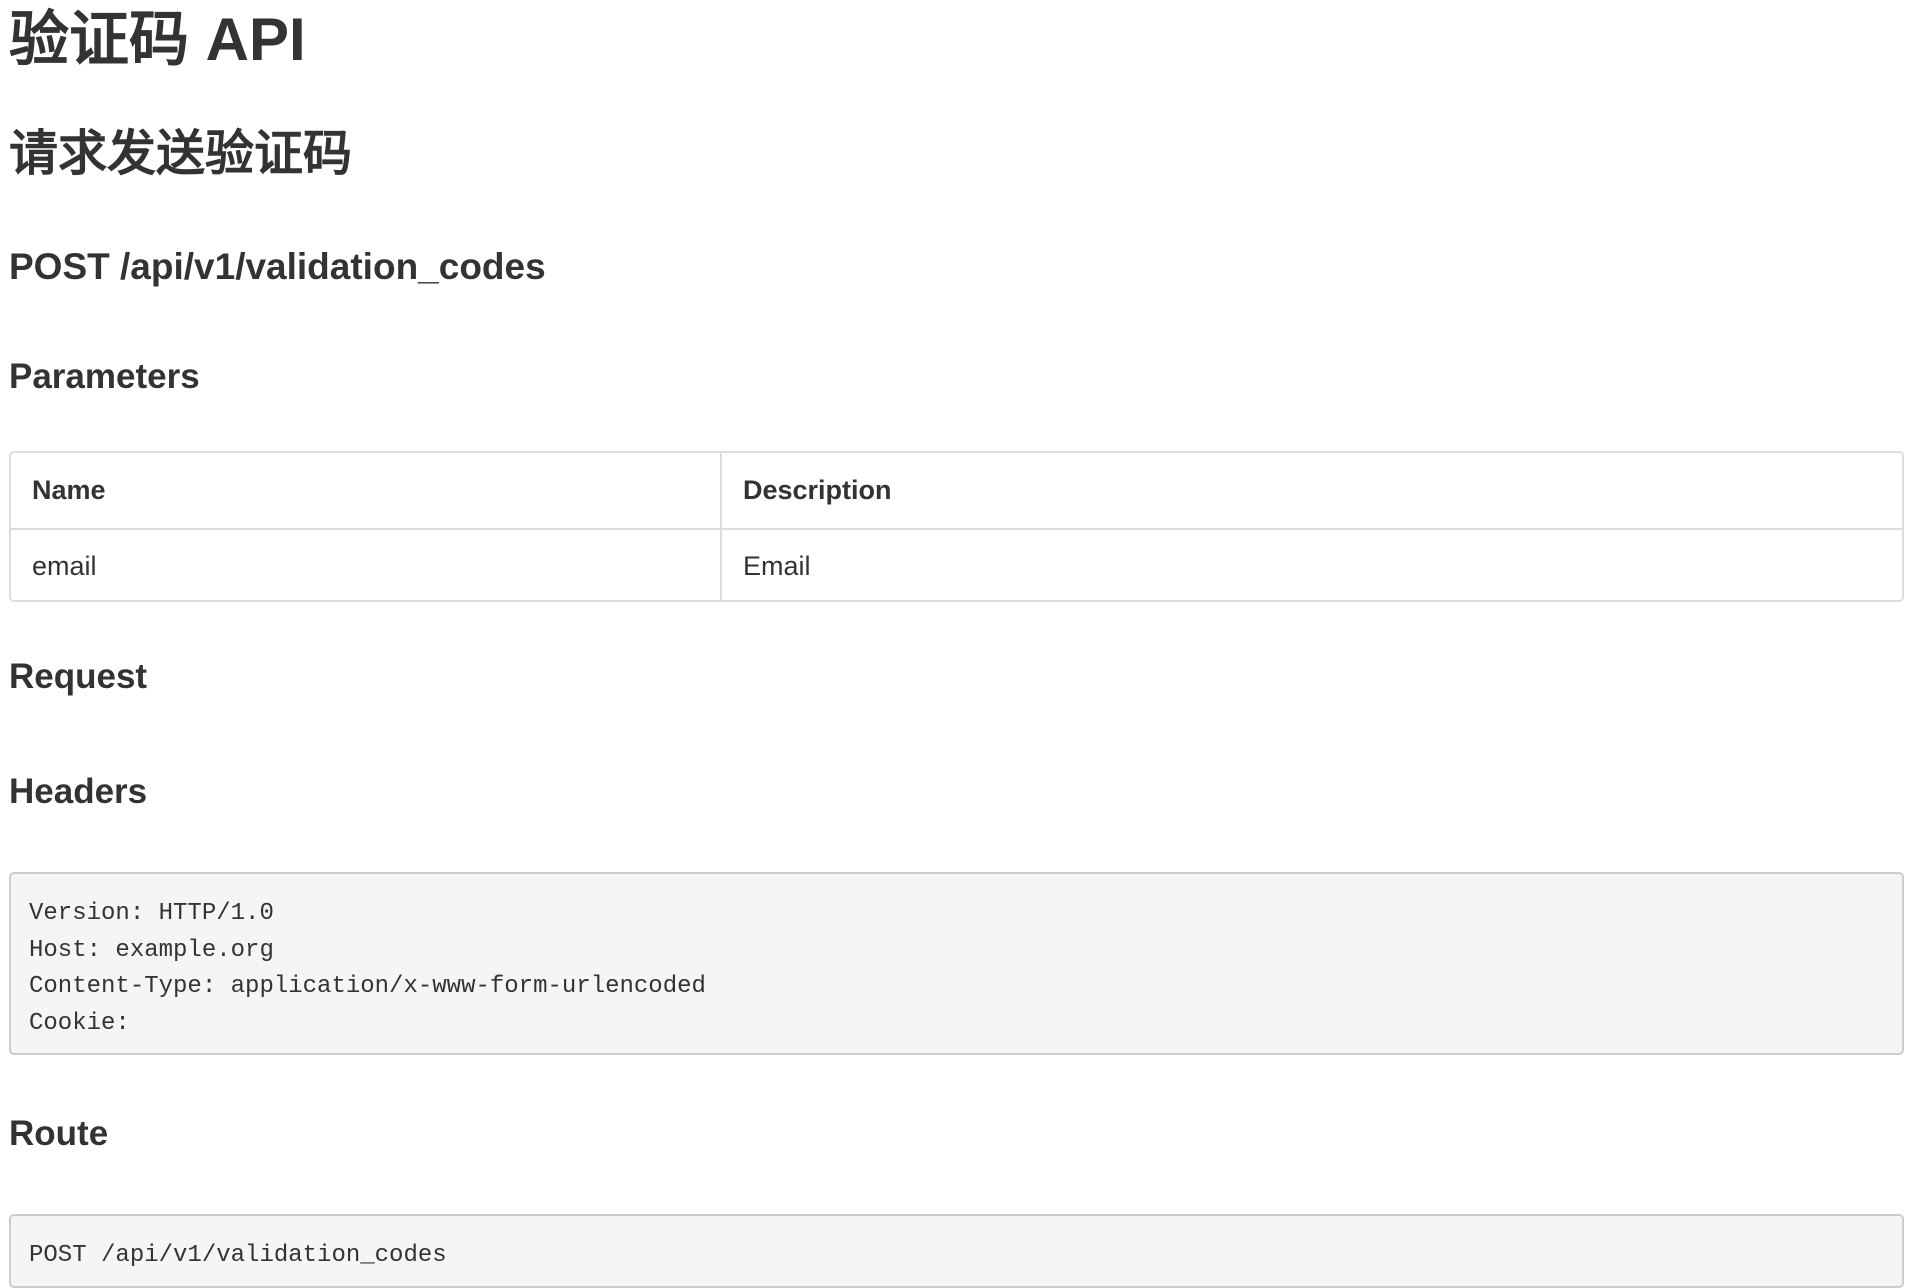 The height and width of the screenshot is (1288, 1912). Describe the element at coordinates (238, 1255) in the screenshot. I see `code-line: POST /api/v1/validation_codes` at that location.